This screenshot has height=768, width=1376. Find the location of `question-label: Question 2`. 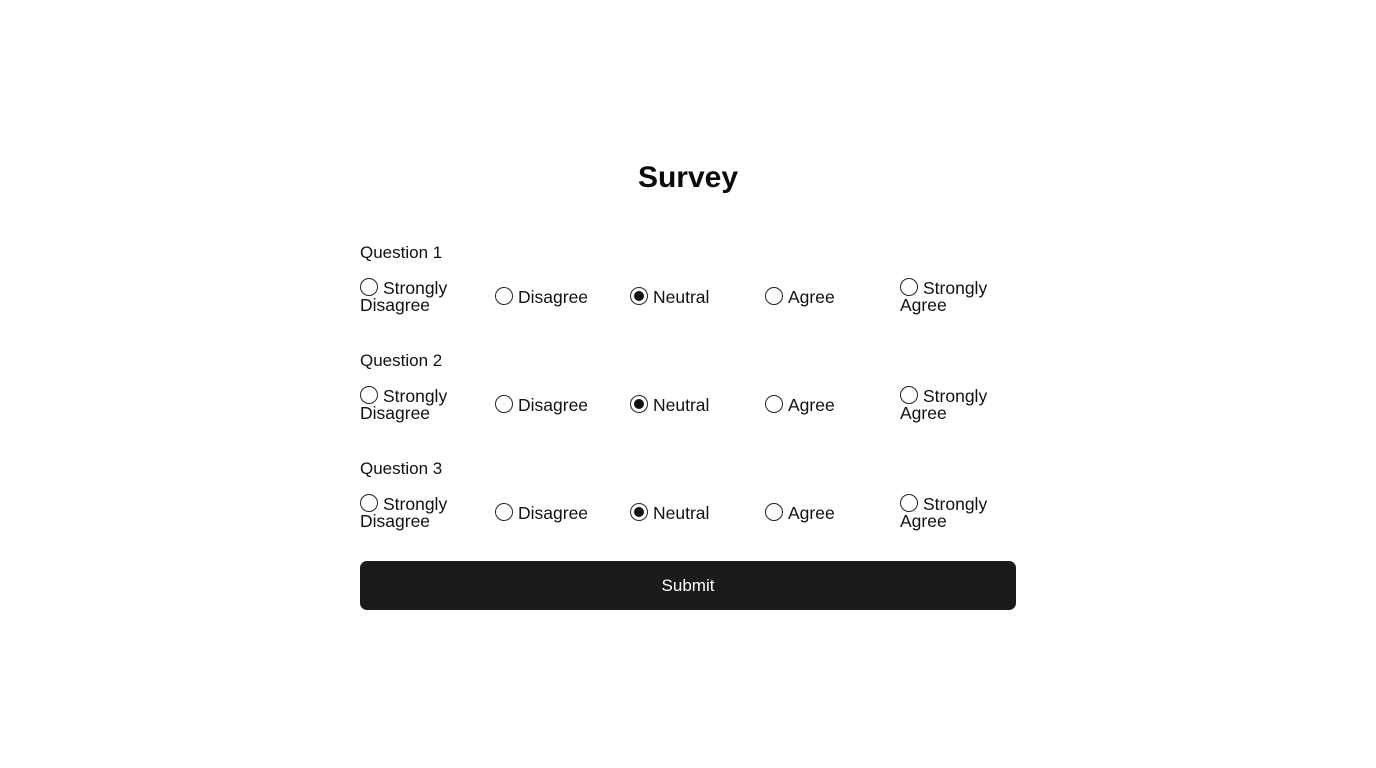

question-label: Question 2 is located at coordinates (401, 360).